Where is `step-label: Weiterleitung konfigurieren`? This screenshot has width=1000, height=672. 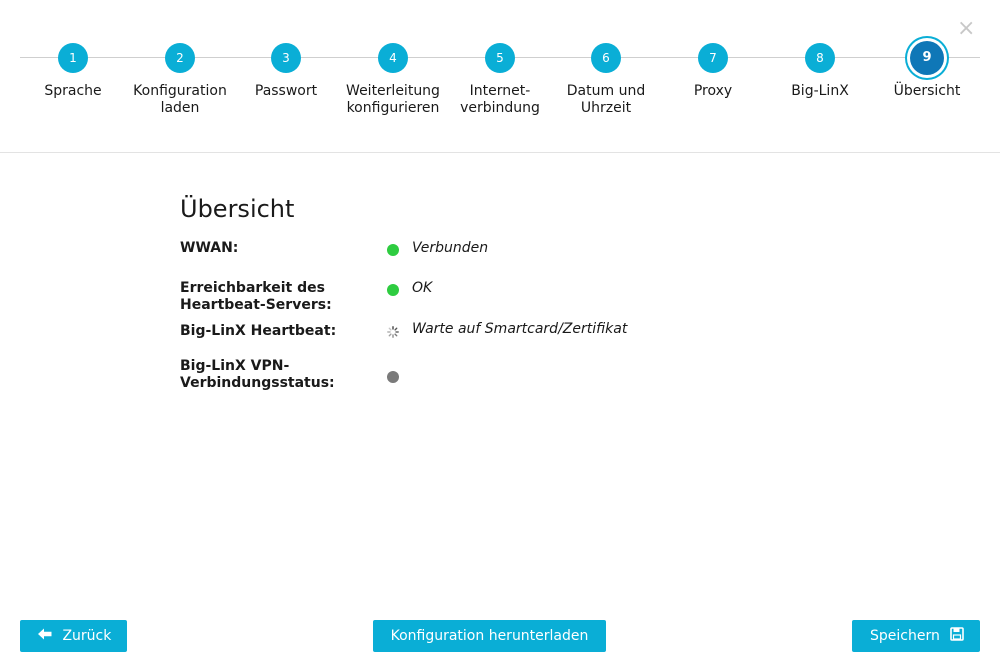
step-label: Weiterleitung konfigurieren is located at coordinates (393, 99).